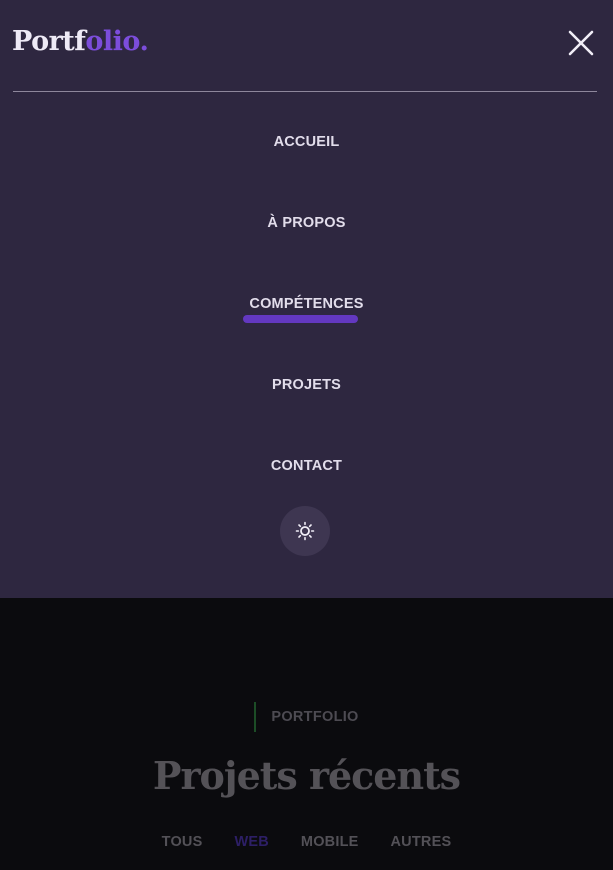 The width and height of the screenshot is (613, 870). What do you see at coordinates (305, 91) in the screenshot?
I see `menu-divider` at bounding box center [305, 91].